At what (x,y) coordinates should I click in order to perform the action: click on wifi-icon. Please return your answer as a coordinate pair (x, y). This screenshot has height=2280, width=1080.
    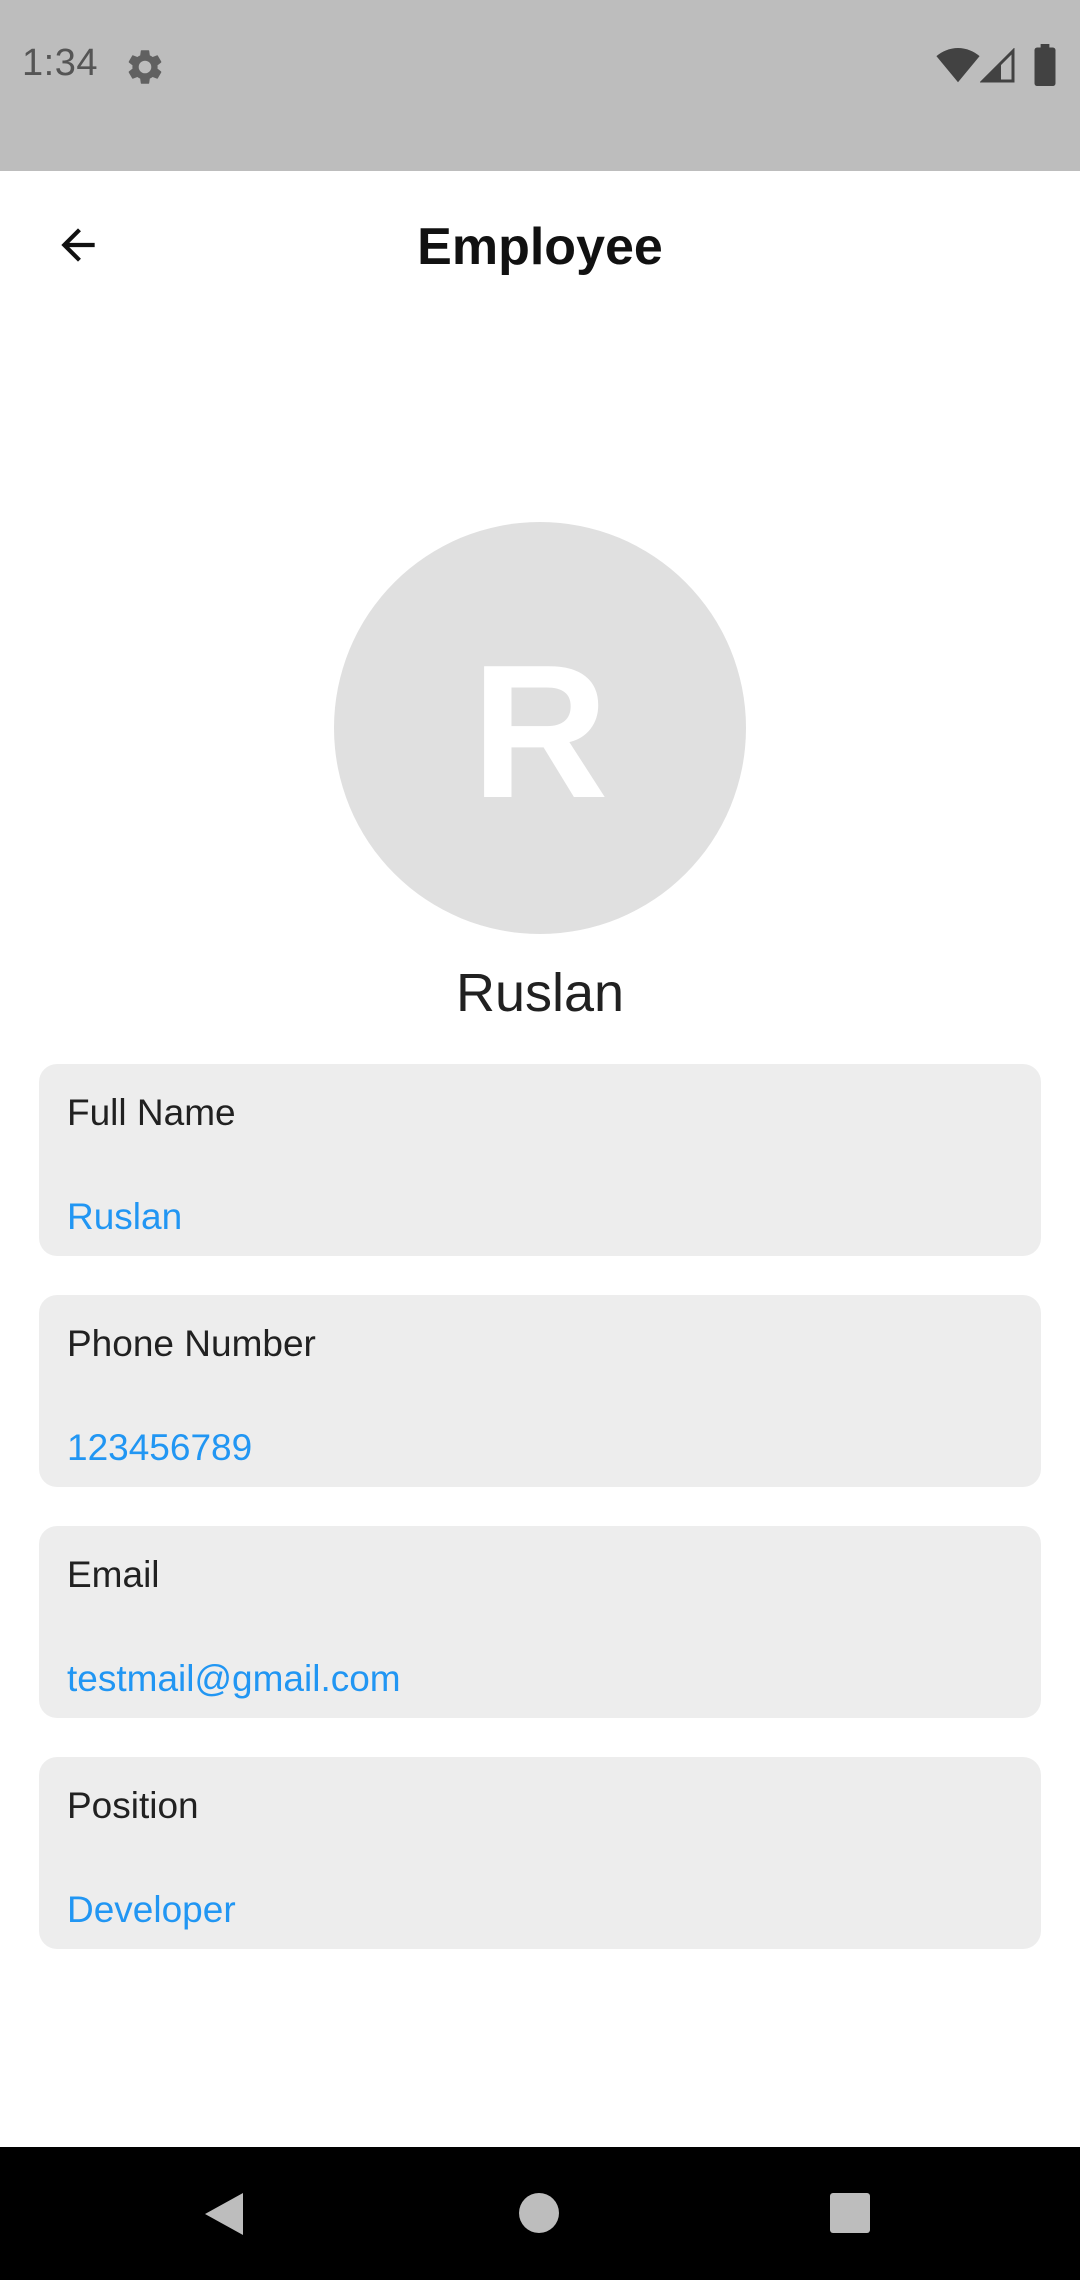
    Looking at the image, I should click on (958, 65).